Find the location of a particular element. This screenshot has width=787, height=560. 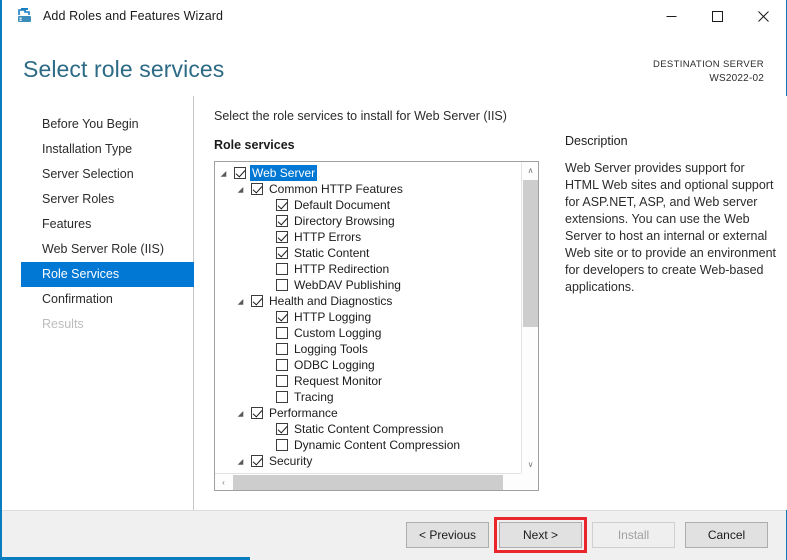

next-button: Next > is located at coordinates (540, 535).